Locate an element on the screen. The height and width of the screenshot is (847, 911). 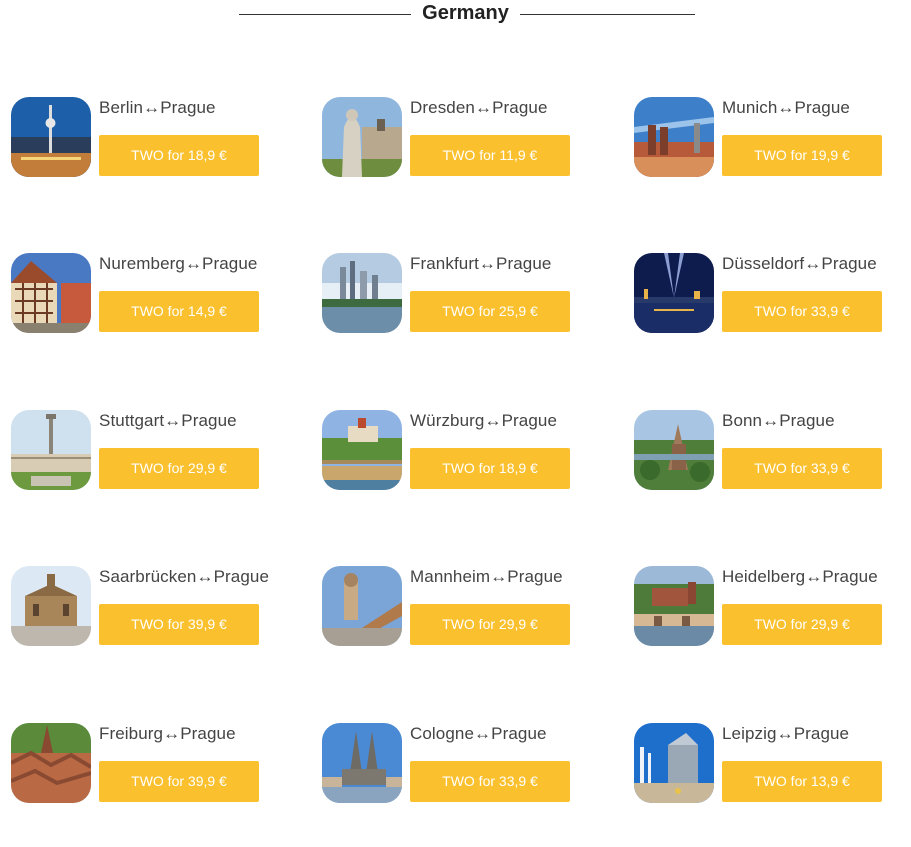
route-card: Würzburg↔Prague TWO for 18,9 € is located at coordinates (462, 451).